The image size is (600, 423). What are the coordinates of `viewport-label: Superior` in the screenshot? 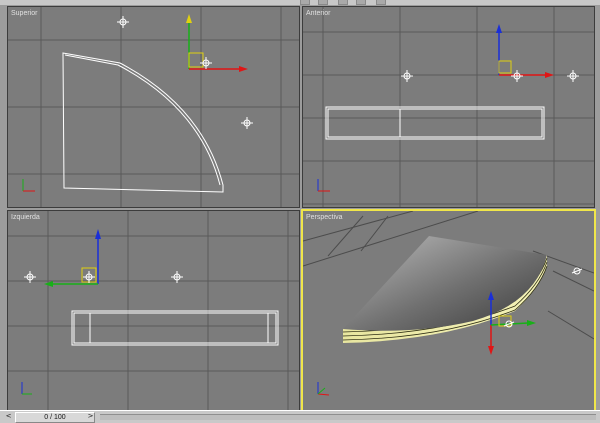 It's located at (24, 13).